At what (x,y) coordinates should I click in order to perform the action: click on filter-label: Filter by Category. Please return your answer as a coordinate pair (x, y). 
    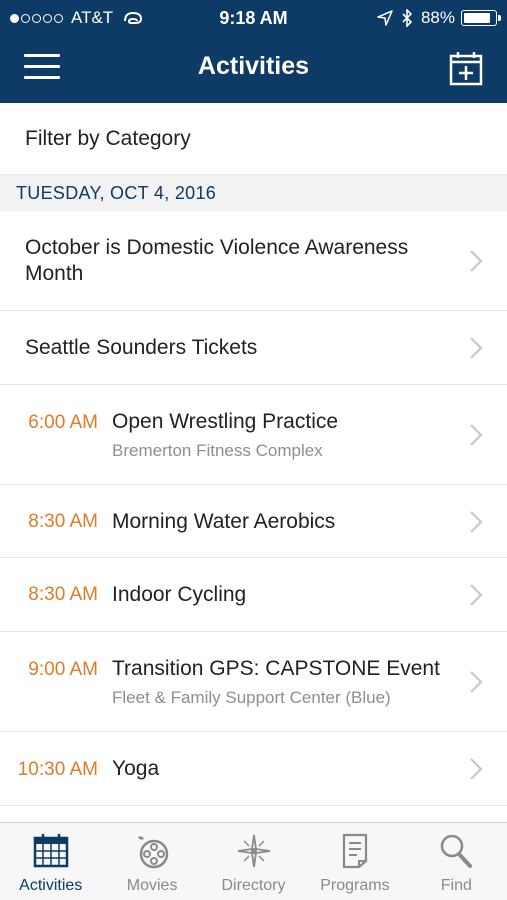
    Looking at the image, I should click on (108, 138).